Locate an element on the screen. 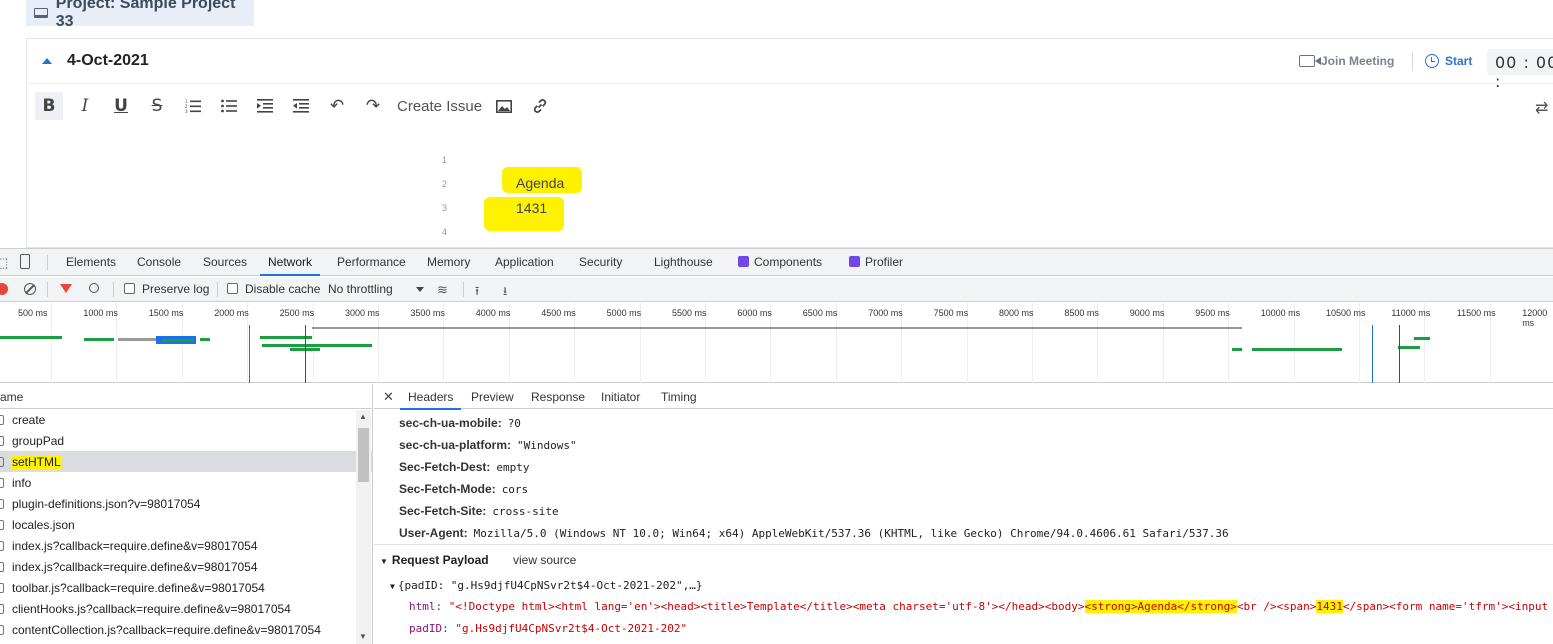  image-icon is located at coordinates (504, 106).